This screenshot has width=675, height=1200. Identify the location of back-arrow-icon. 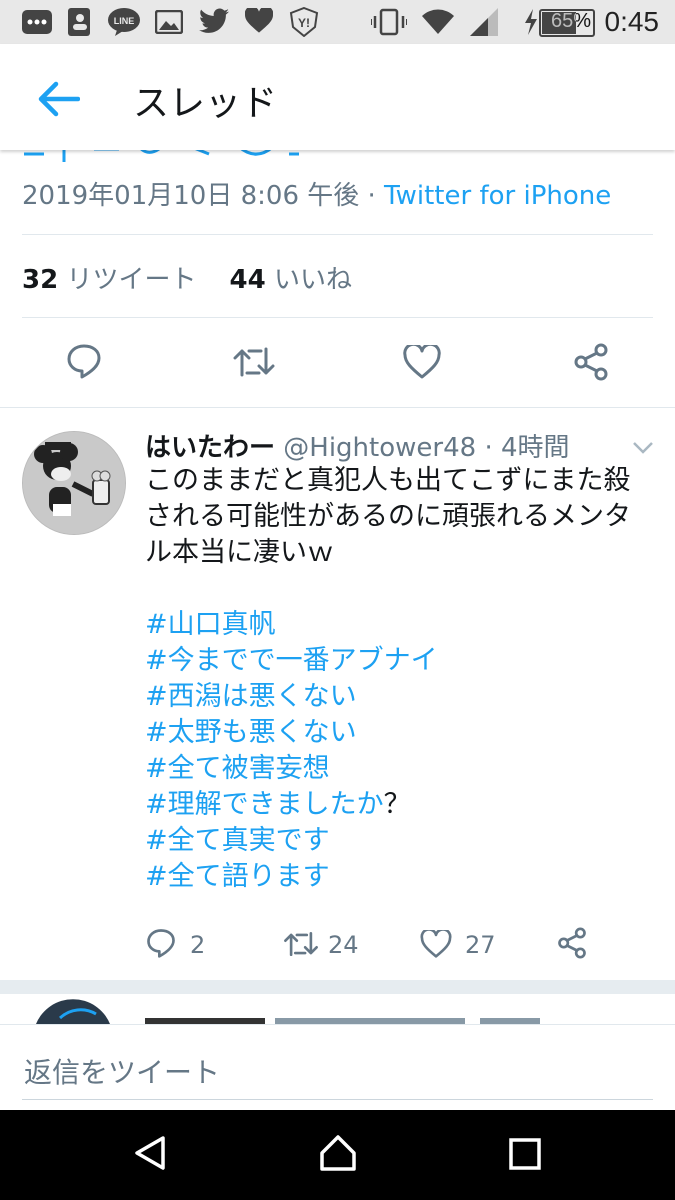
(58, 101).